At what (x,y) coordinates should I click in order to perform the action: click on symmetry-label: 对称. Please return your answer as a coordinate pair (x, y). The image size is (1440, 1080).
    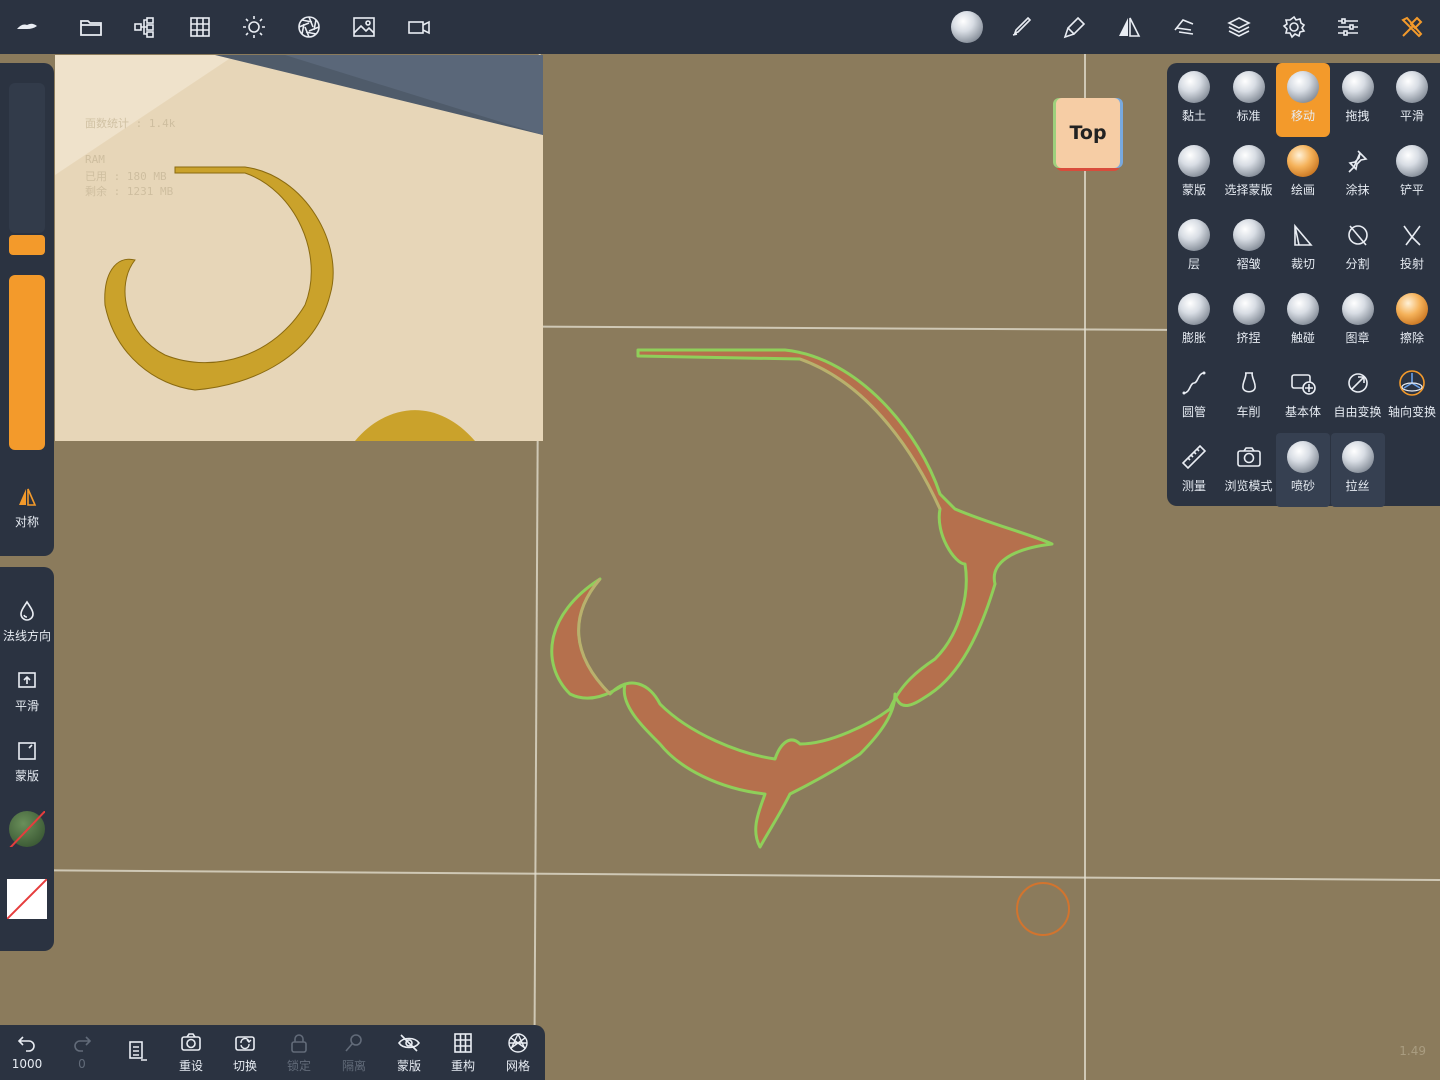
    Looking at the image, I should click on (26, 522).